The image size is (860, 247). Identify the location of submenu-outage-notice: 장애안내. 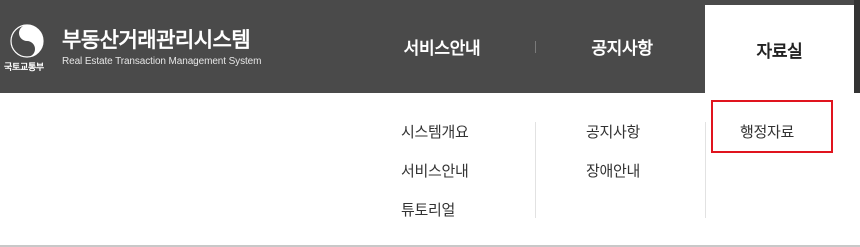
(613, 170).